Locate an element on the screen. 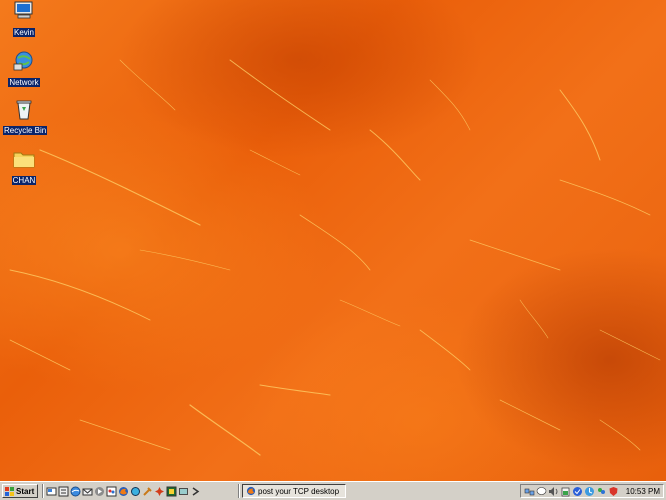 This screenshot has height=500, width=666. desktop-icon-label: Network is located at coordinates (24, 82).